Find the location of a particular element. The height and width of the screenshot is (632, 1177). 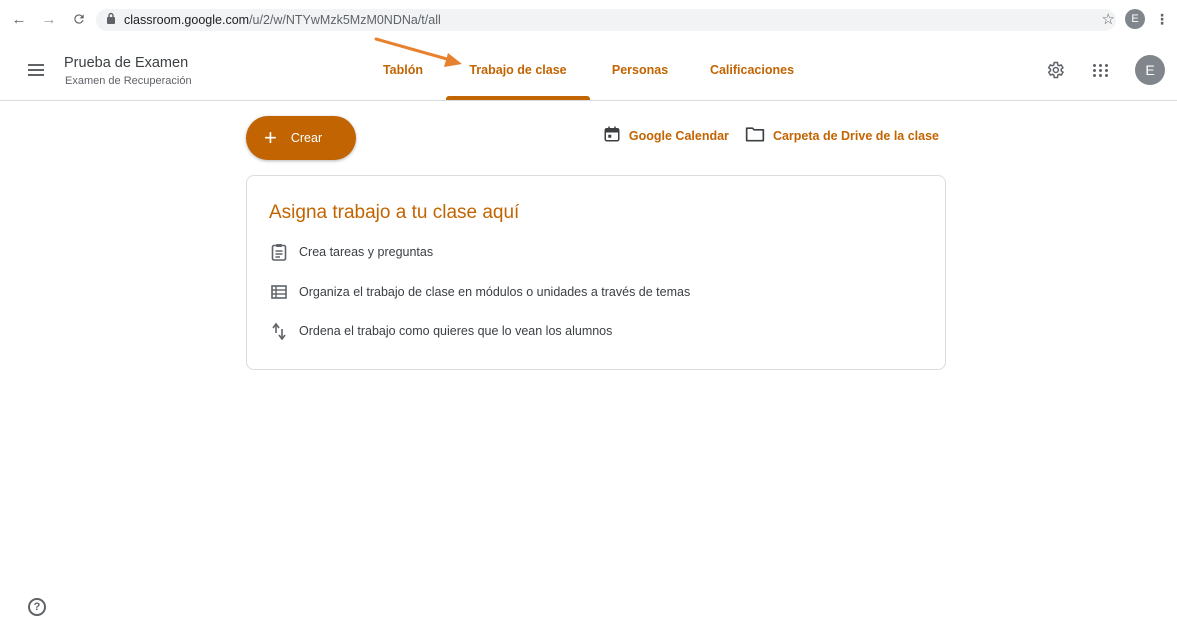

hamburger-menu-icon is located at coordinates (36, 70).